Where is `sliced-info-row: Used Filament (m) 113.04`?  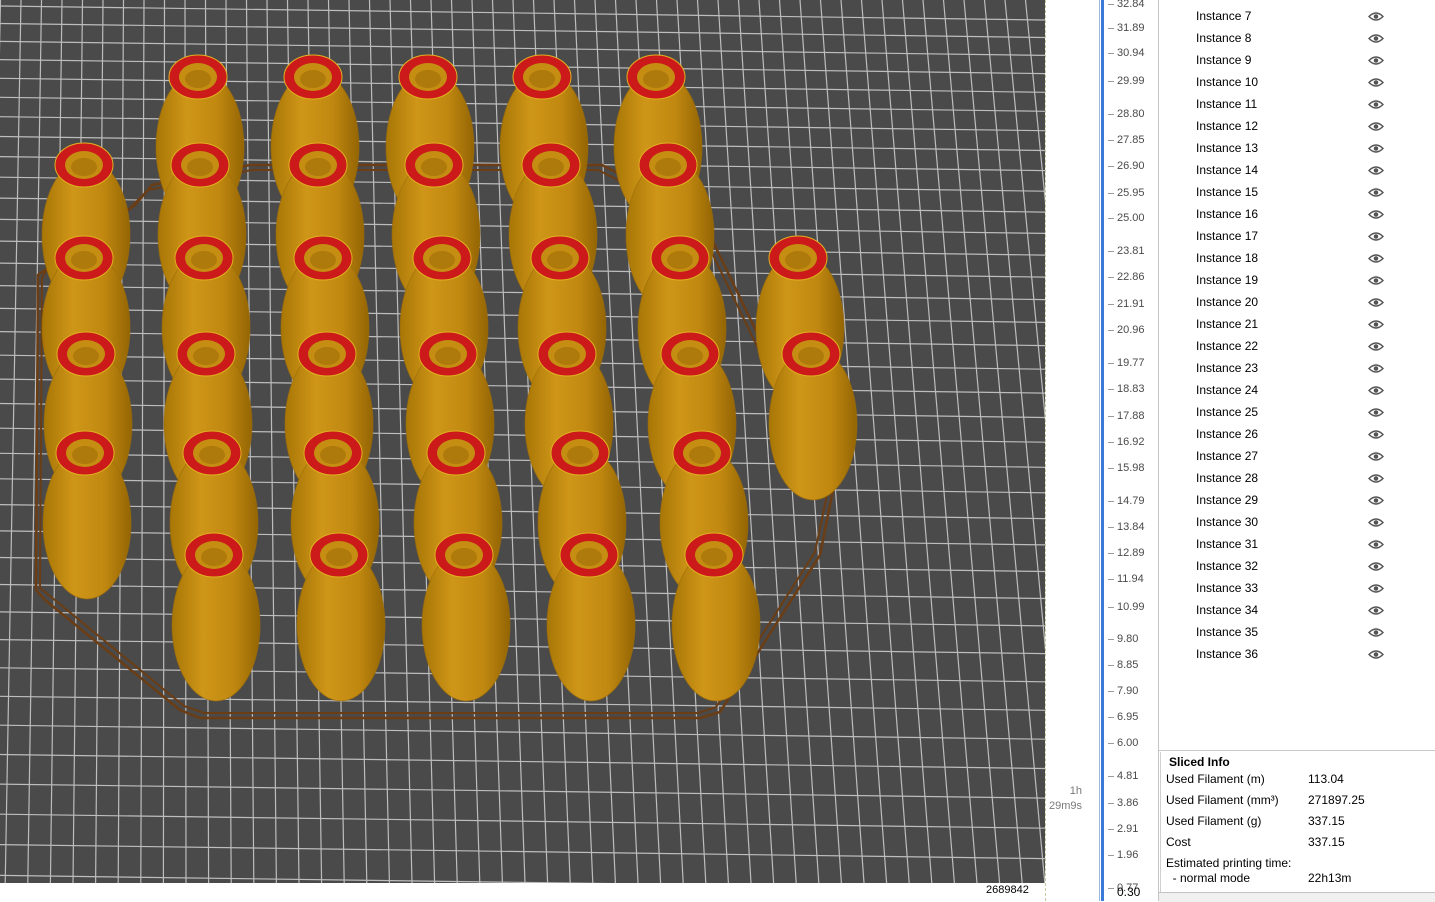 sliced-info-row: Used Filament (m) 113.04 is located at coordinates (1300, 781).